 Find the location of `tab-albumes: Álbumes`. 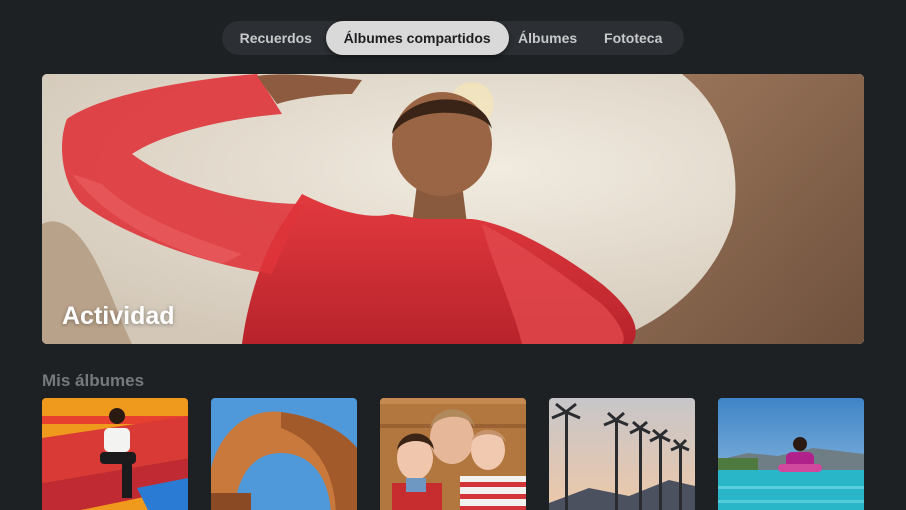

tab-albumes: Álbumes is located at coordinates (548, 38).